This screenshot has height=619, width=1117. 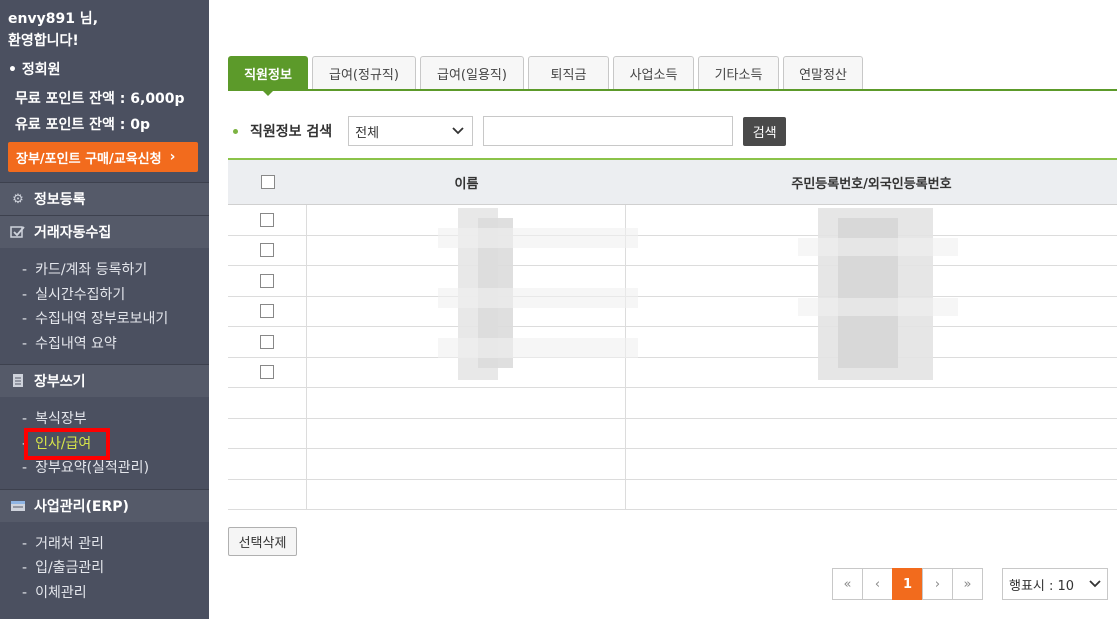 What do you see at coordinates (18, 506) in the screenshot?
I see `erp-icon` at bounding box center [18, 506].